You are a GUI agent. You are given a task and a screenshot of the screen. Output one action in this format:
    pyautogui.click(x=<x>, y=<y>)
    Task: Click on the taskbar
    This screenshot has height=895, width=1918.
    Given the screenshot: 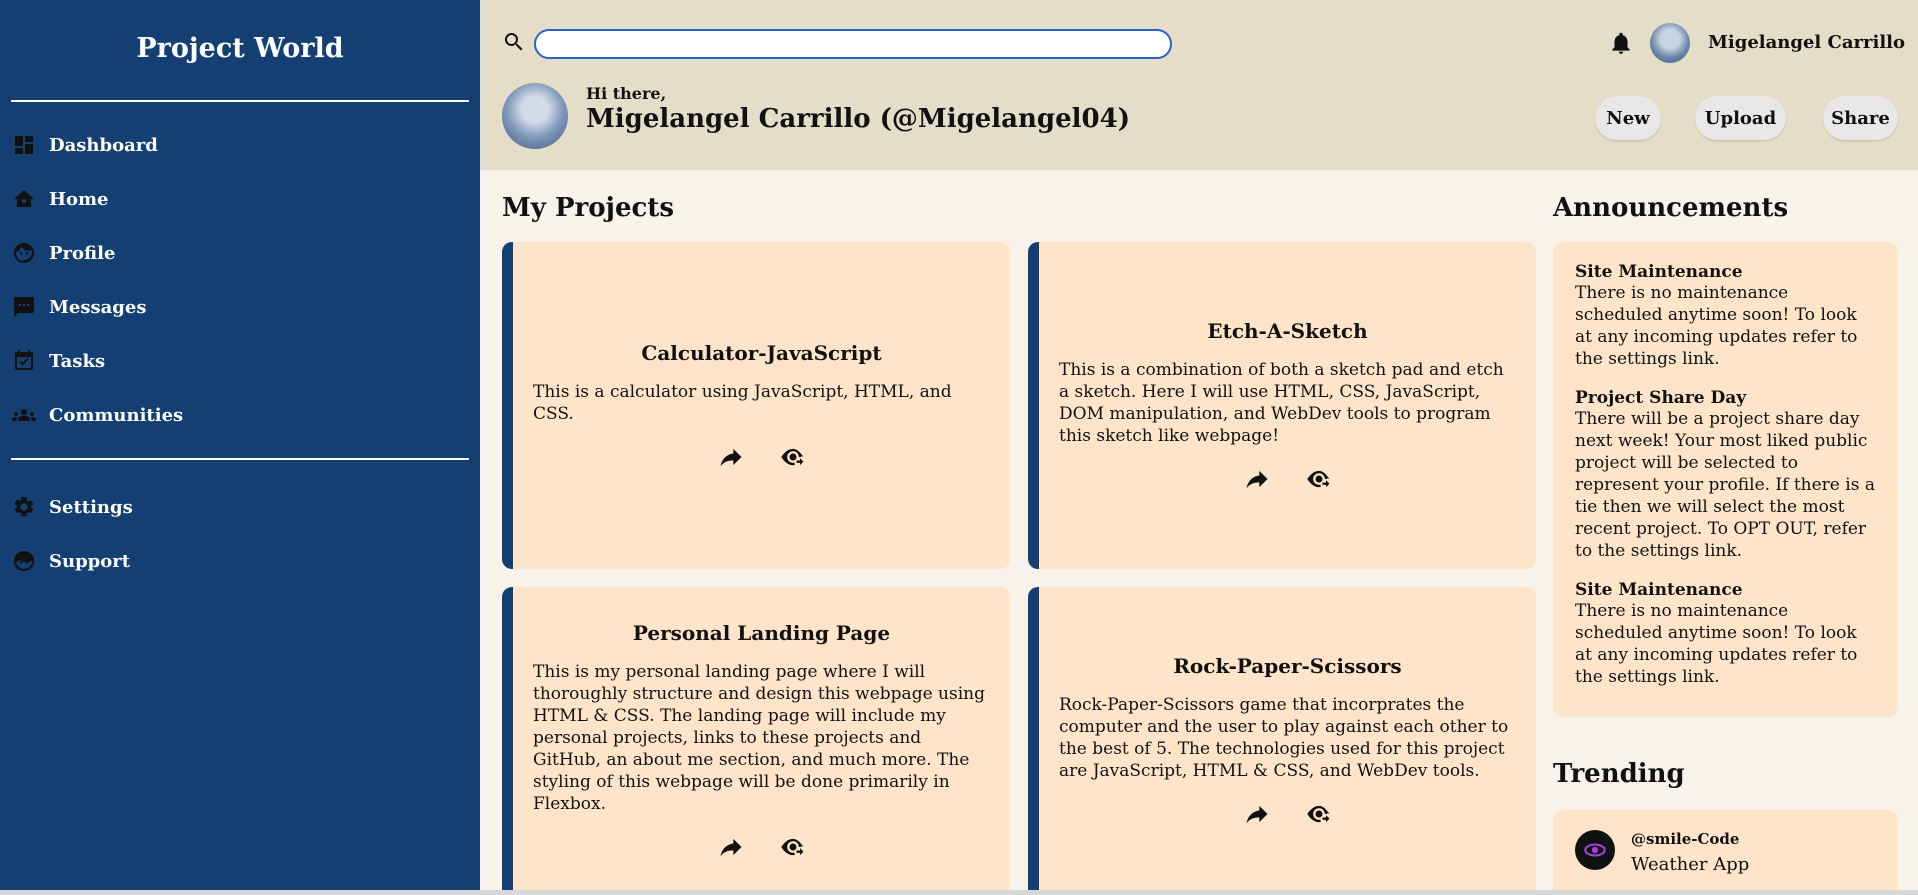 What is the action you would take?
    pyautogui.click(x=959, y=892)
    